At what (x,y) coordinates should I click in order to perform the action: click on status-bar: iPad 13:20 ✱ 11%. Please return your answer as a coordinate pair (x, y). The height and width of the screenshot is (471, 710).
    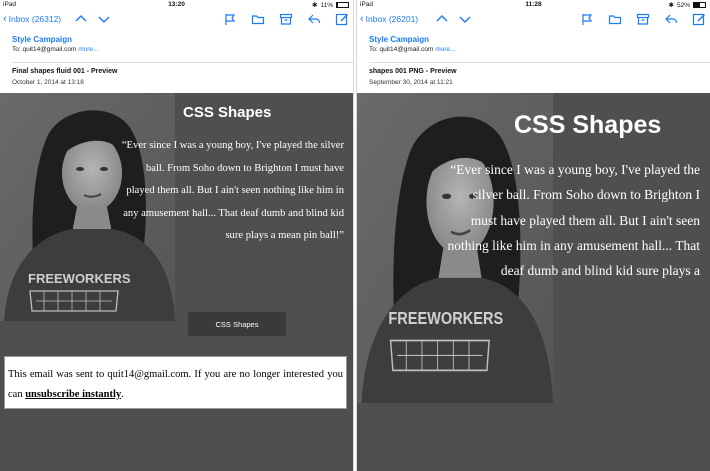
    Looking at the image, I should click on (176, 5).